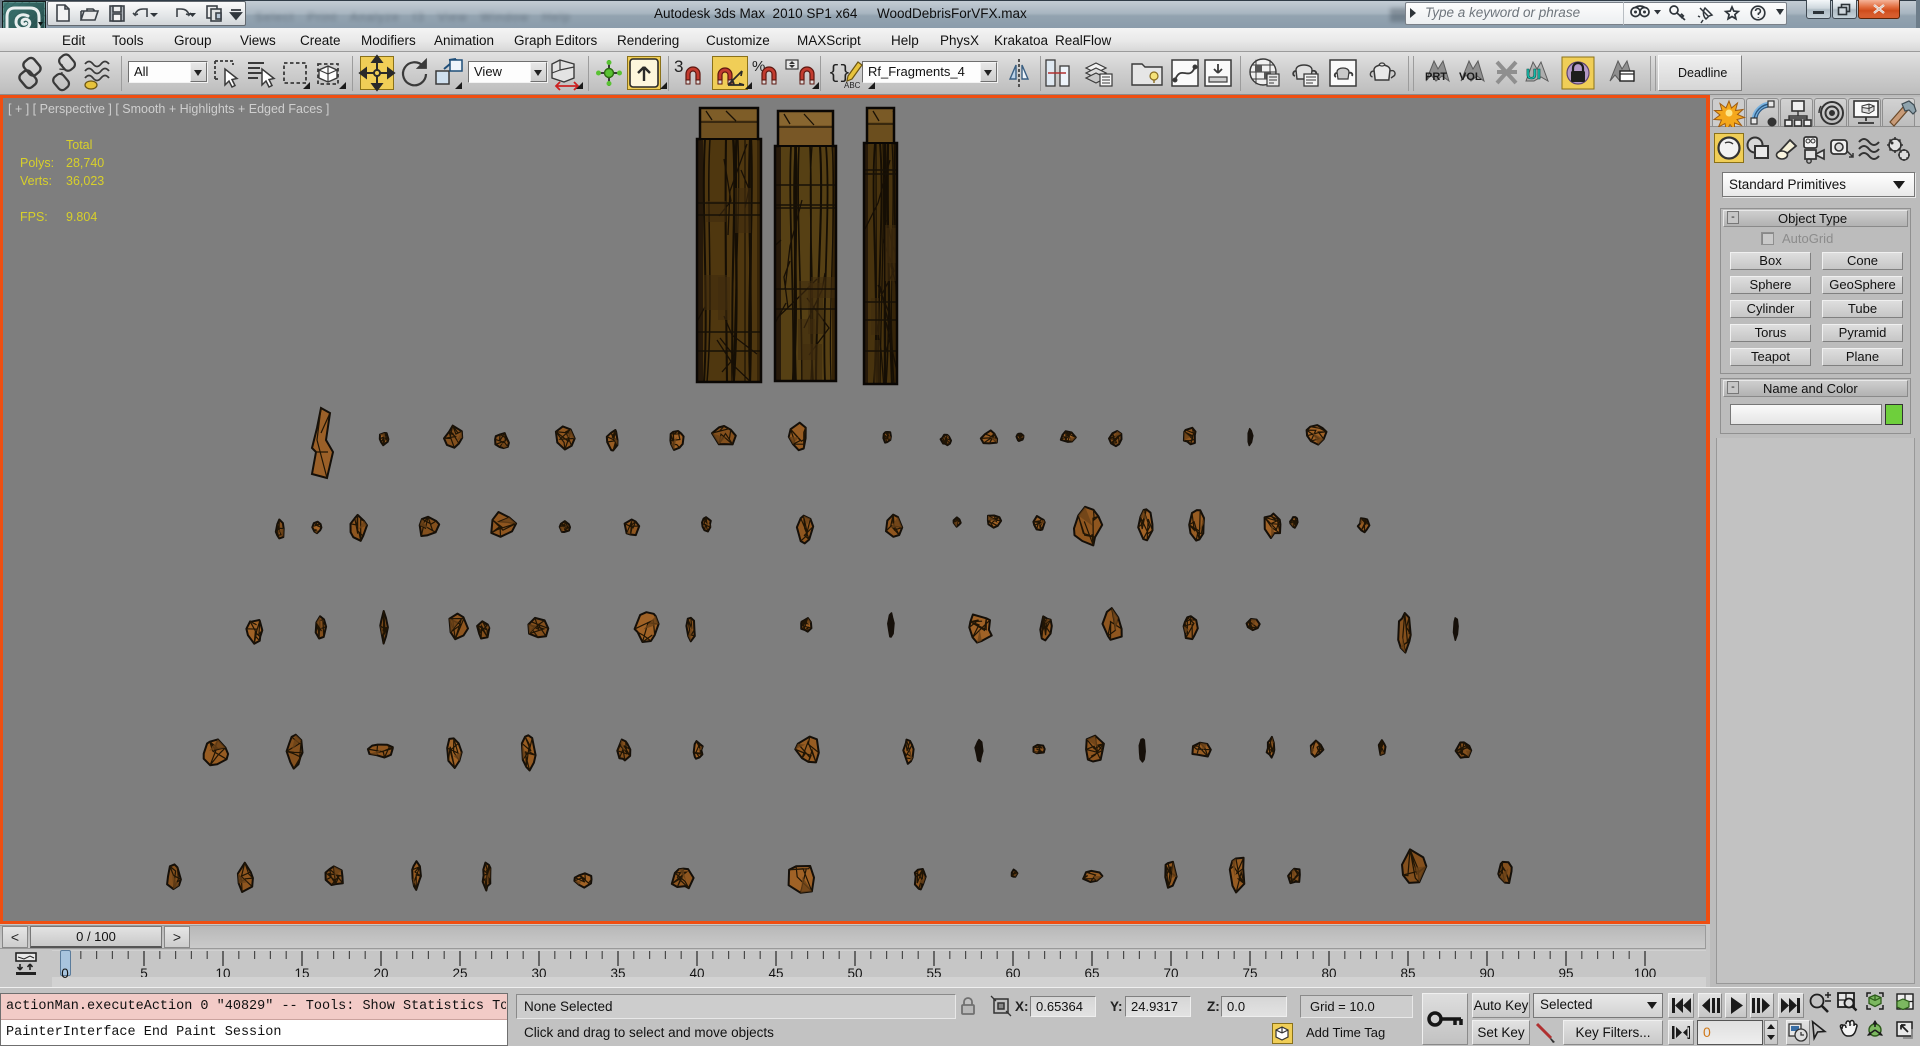  Describe the element at coordinates (678, 66) in the screenshot. I see `svg-text: 3` at that location.